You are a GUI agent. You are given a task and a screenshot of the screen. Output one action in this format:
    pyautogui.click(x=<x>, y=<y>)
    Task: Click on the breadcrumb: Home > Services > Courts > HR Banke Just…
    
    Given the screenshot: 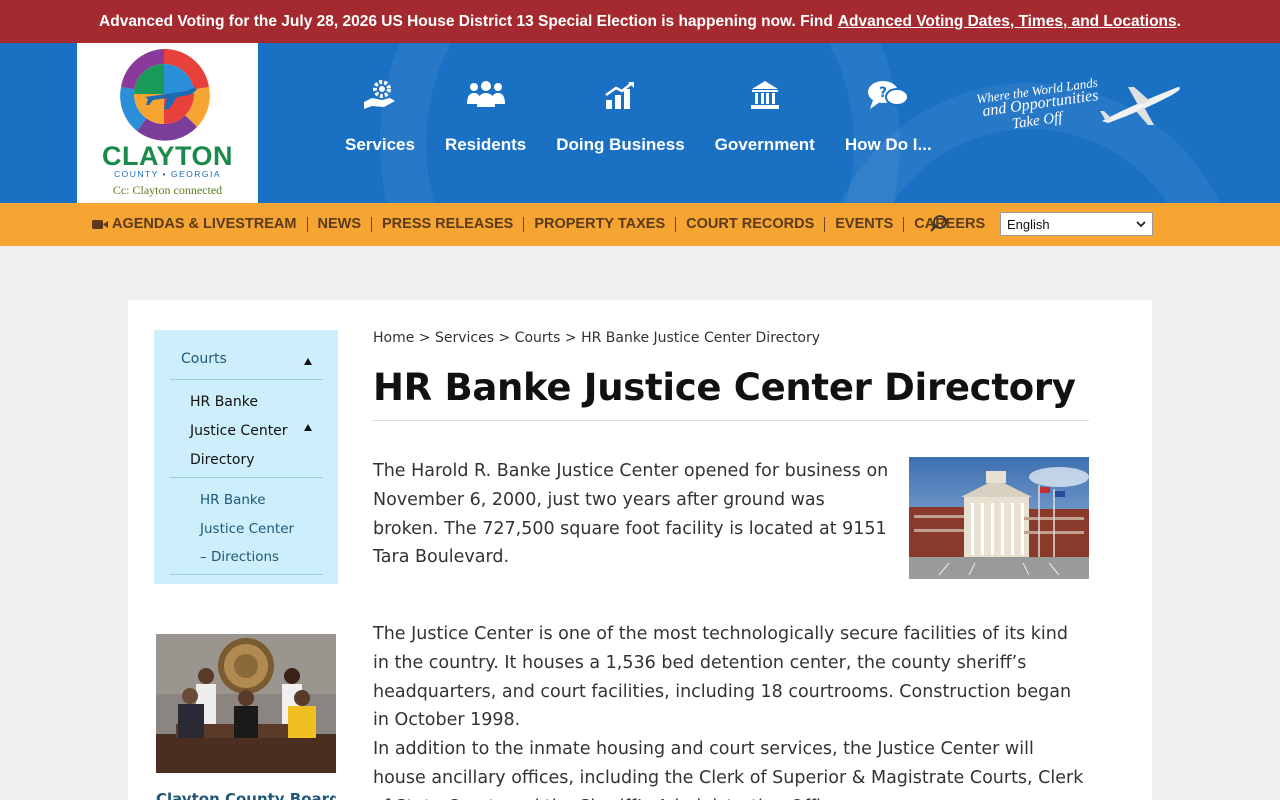 What is the action you would take?
    pyautogui.click(x=731, y=338)
    